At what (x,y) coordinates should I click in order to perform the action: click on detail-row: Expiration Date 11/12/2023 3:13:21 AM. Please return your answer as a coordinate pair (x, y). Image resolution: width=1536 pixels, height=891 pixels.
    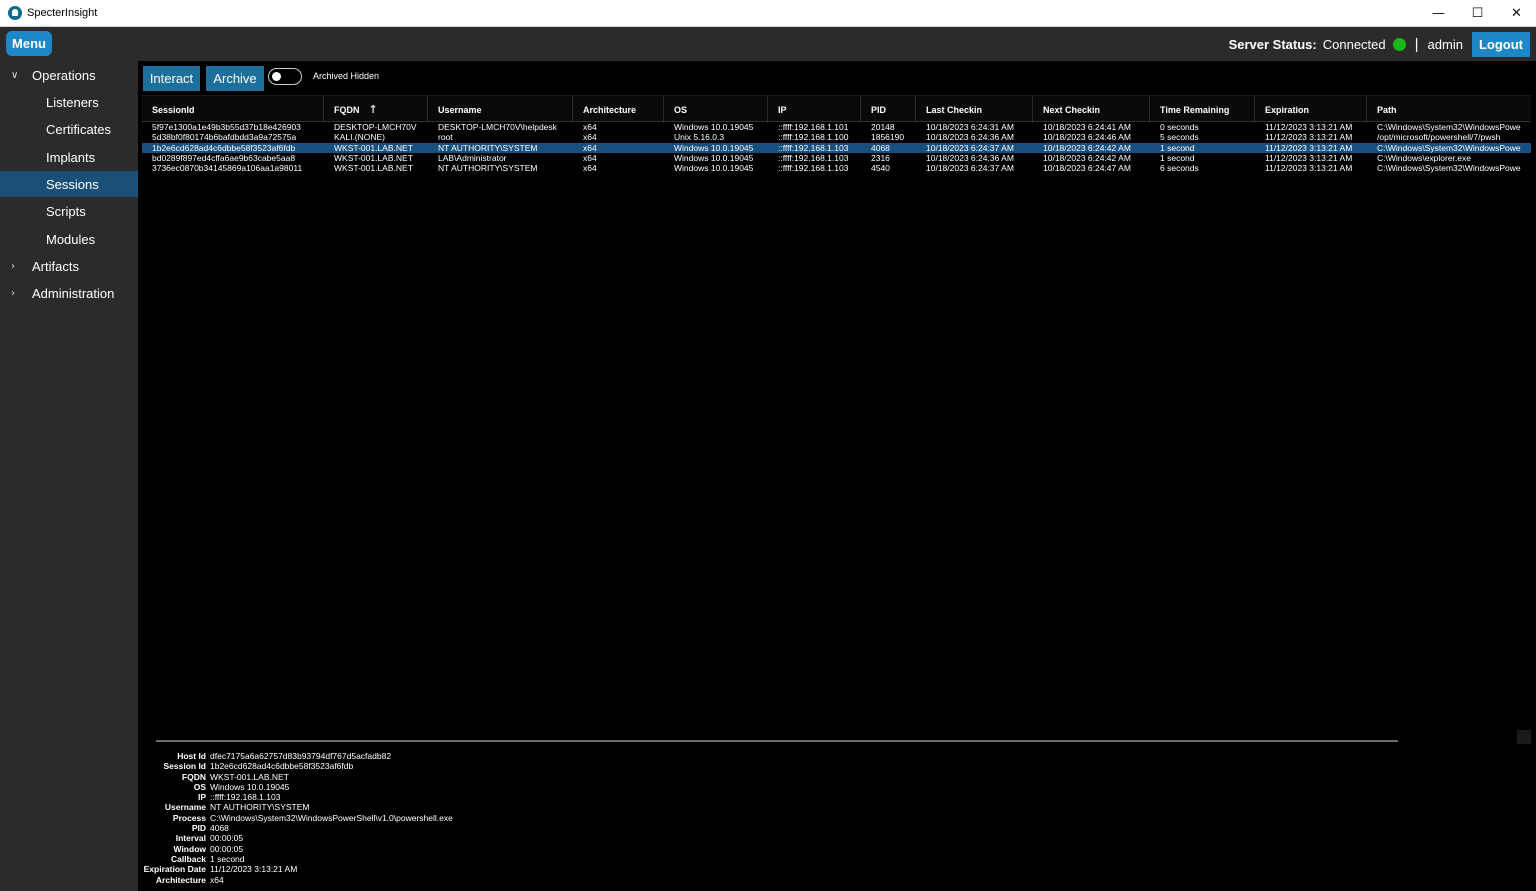
    Looking at the image, I should click on (438, 869).